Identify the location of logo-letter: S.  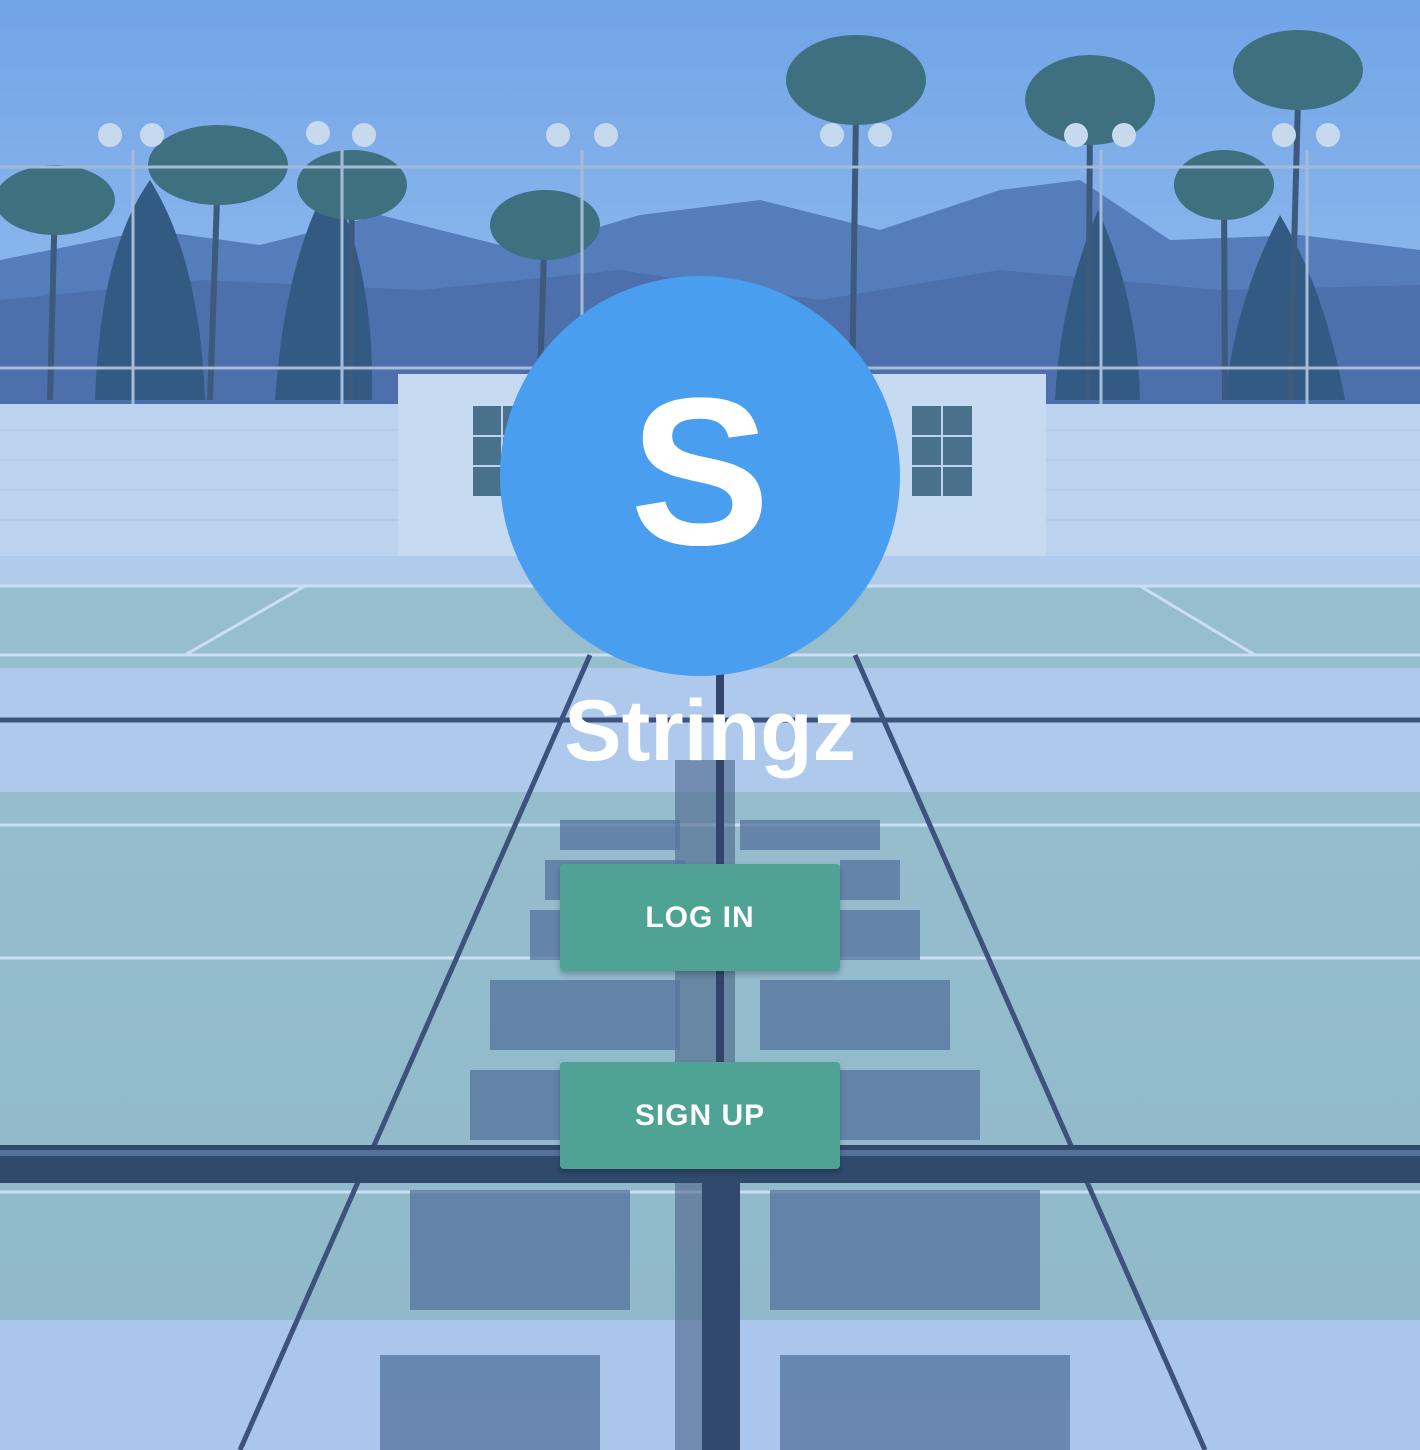
(700, 471).